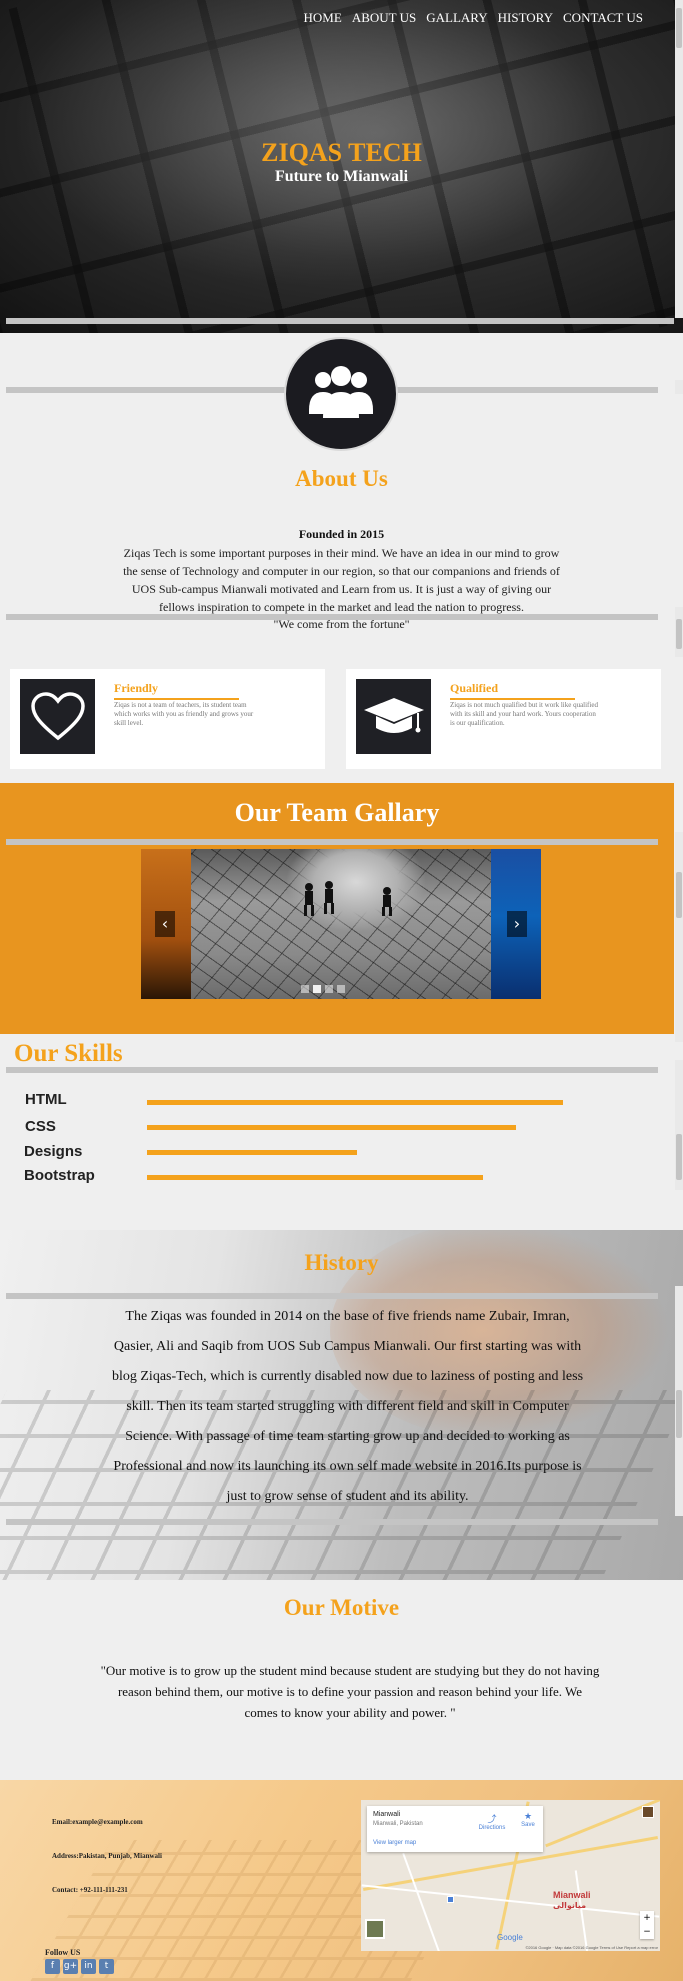  What do you see at coordinates (510, 1937) in the screenshot?
I see `google-logo: Google` at bounding box center [510, 1937].